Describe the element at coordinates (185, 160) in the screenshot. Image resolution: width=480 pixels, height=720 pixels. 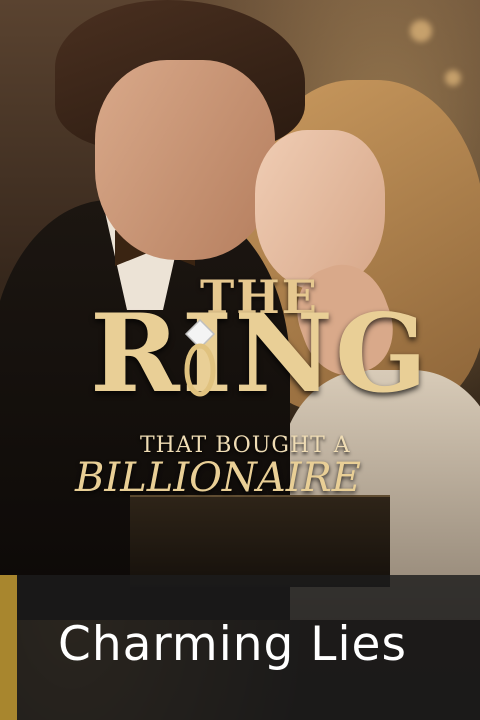
I see `man-face` at that location.